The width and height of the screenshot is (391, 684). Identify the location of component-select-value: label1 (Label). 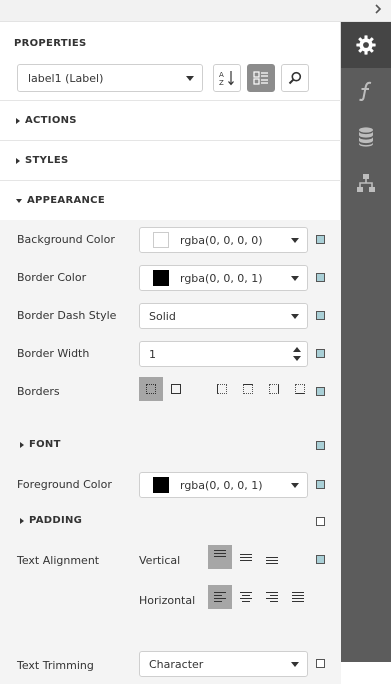
(66, 78).